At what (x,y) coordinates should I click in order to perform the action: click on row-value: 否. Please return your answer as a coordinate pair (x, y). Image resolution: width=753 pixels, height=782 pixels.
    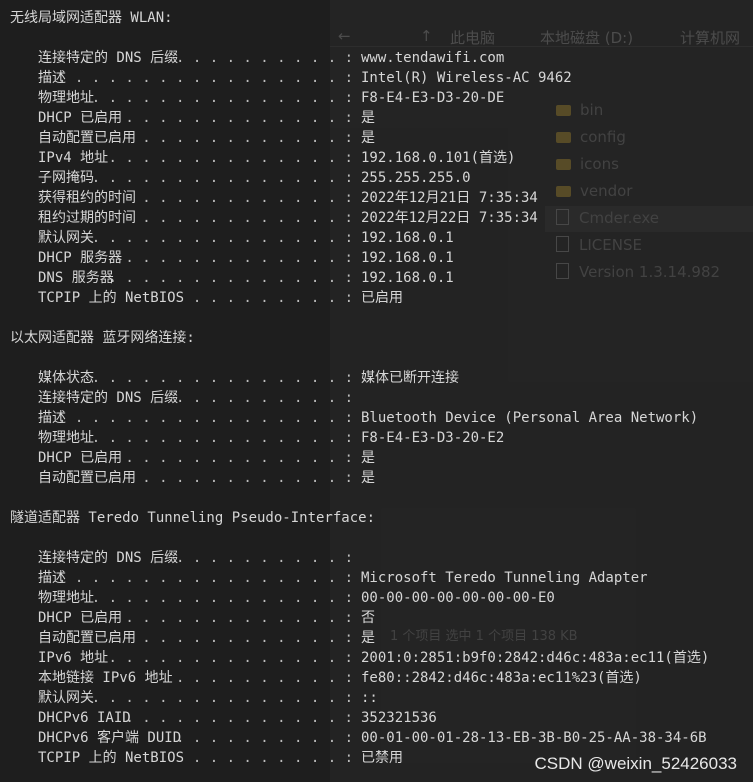
    Looking at the image, I should click on (368, 618).